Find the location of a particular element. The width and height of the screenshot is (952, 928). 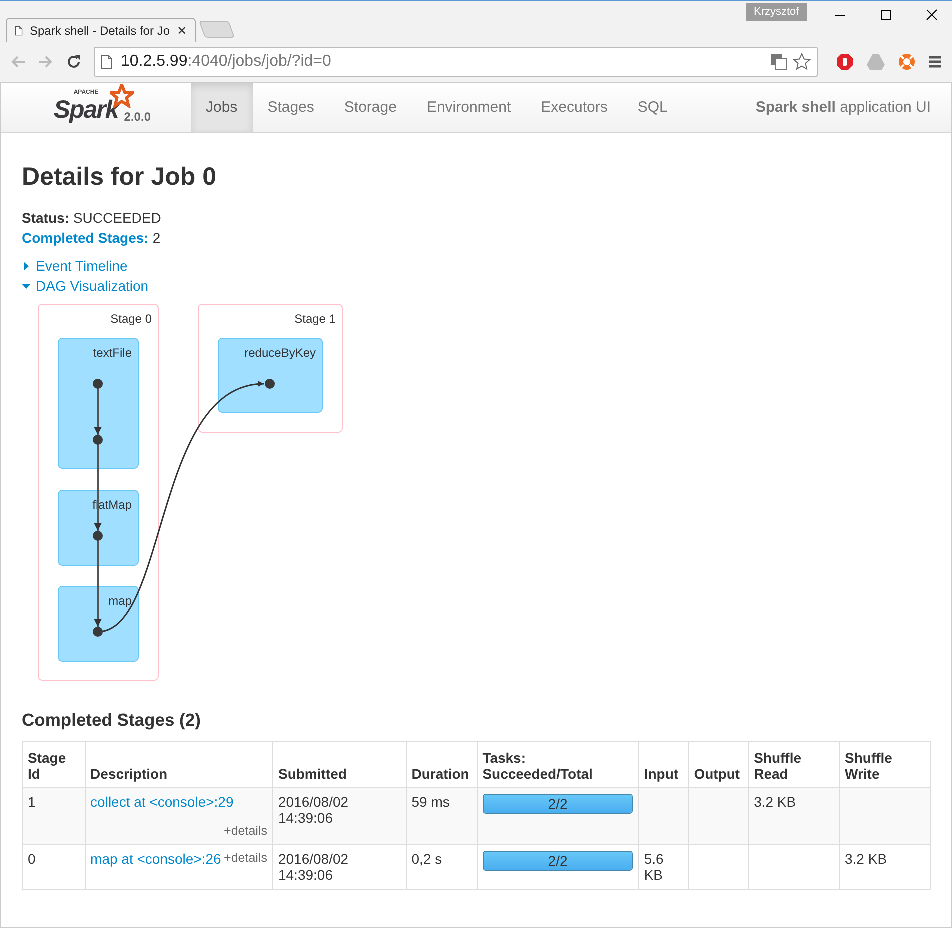

nav-tab: SQL is located at coordinates (652, 107).